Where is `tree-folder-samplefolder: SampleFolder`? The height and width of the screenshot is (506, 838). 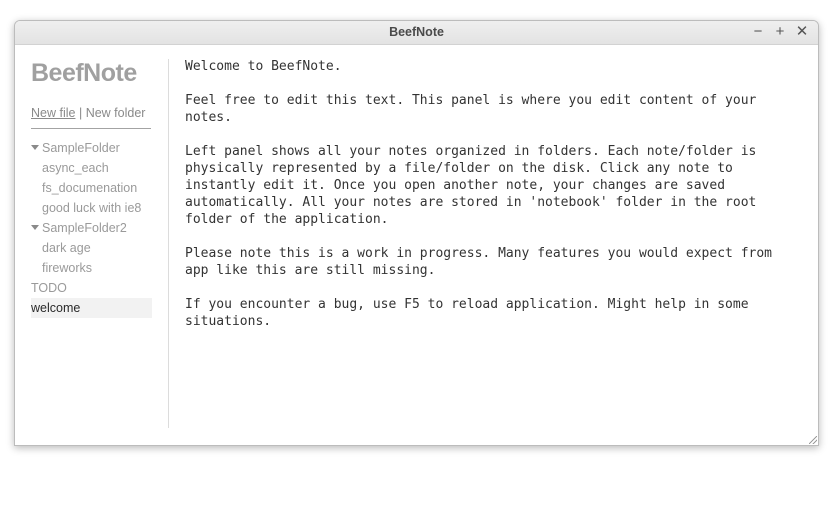 tree-folder-samplefolder: SampleFolder is located at coordinates (91, 148).